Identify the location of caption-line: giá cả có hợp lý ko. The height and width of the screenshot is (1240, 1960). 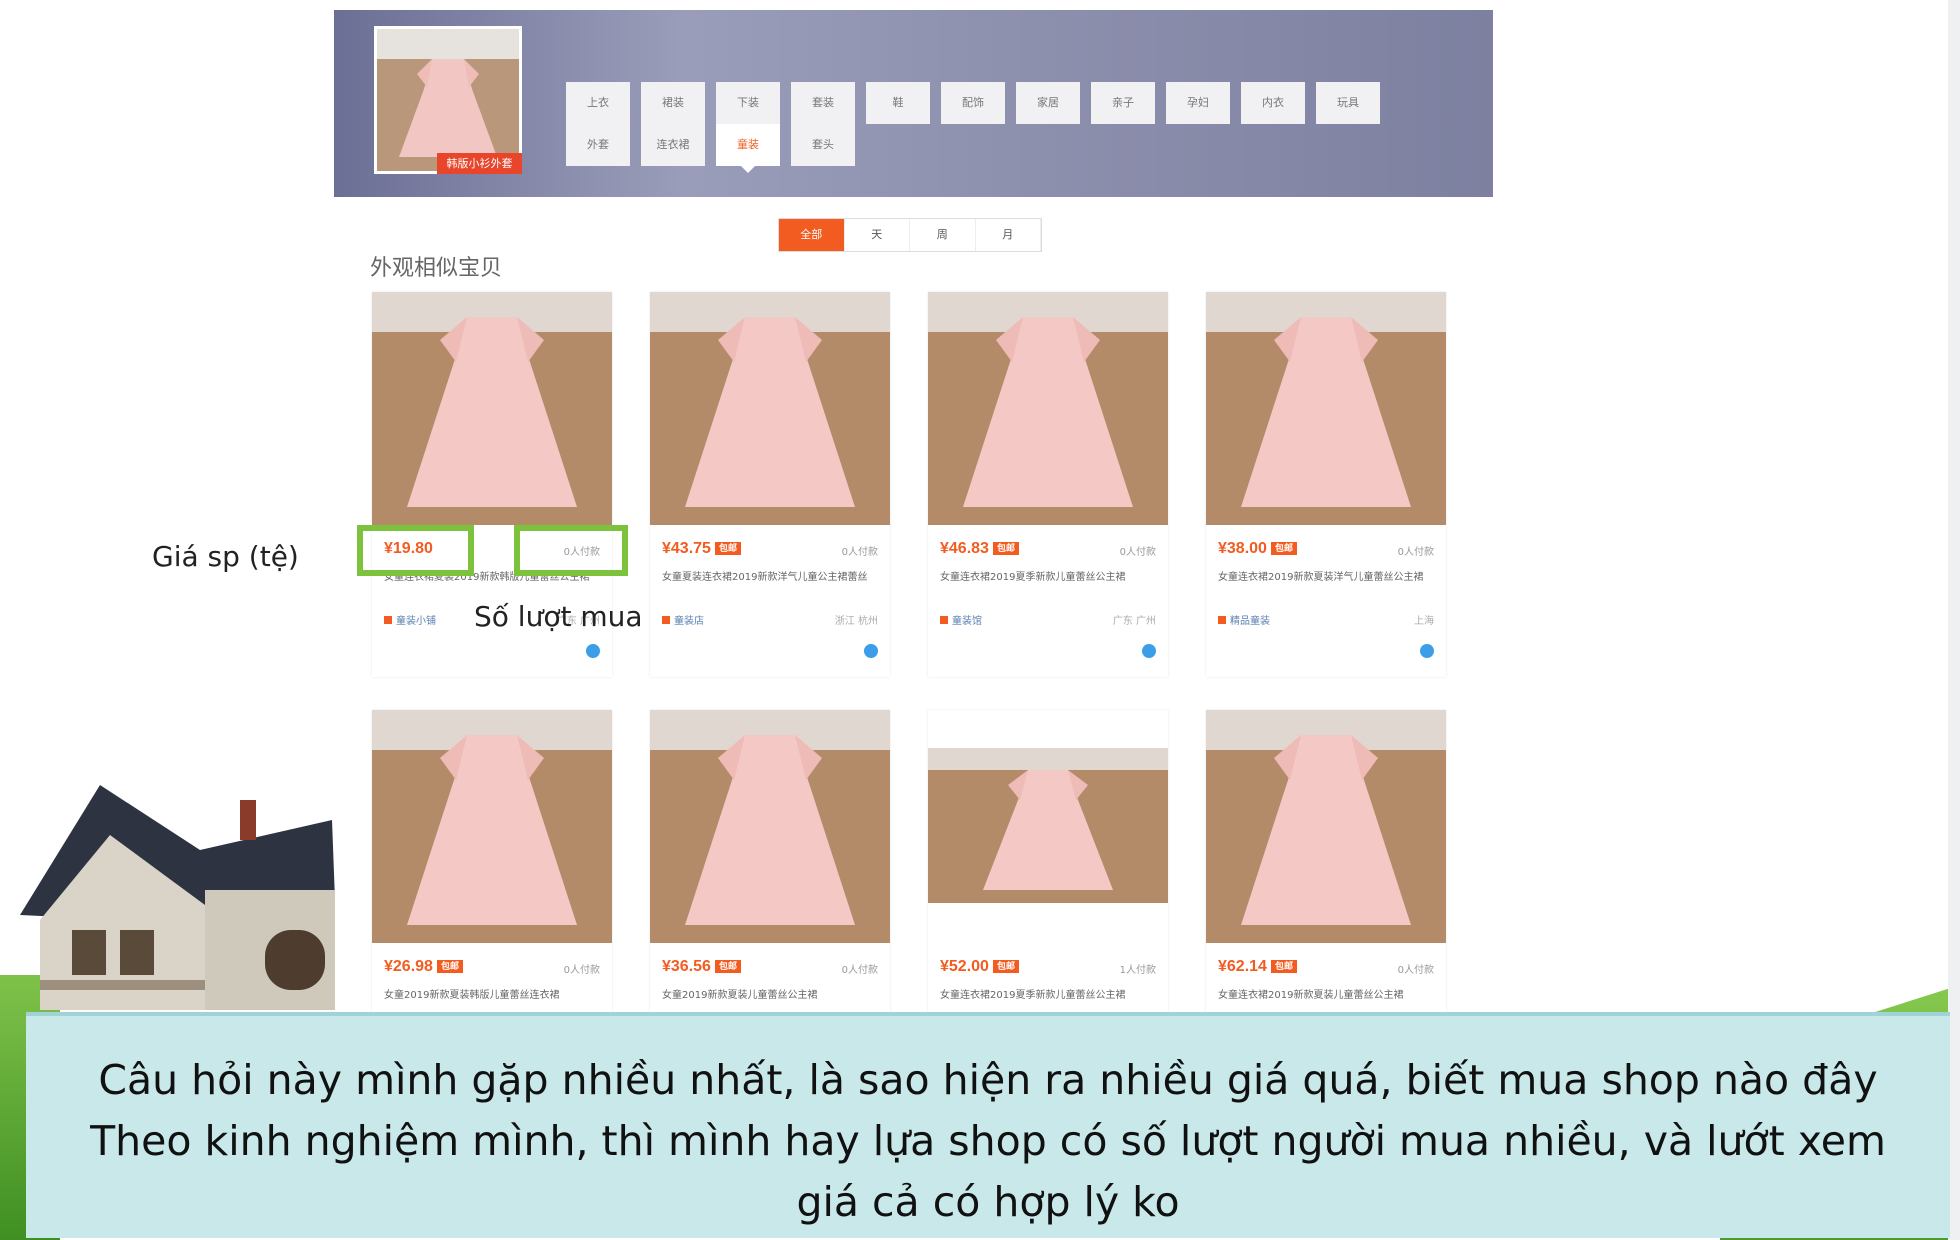
(988, 1202).